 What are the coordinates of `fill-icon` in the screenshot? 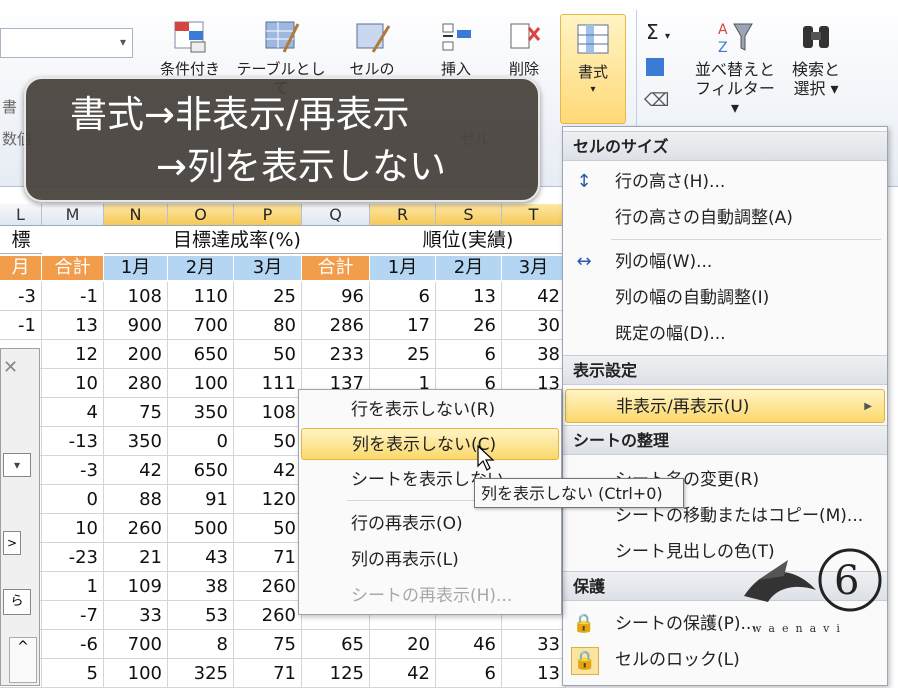 It's located at (655, 67).